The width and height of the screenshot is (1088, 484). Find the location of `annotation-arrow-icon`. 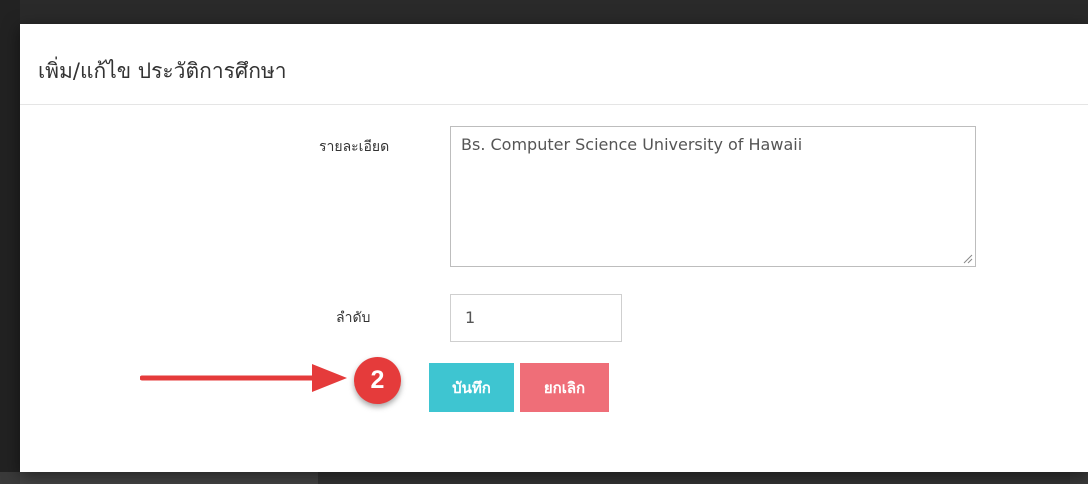

annotation-arrow-icon is located at coordinates (243, 378).